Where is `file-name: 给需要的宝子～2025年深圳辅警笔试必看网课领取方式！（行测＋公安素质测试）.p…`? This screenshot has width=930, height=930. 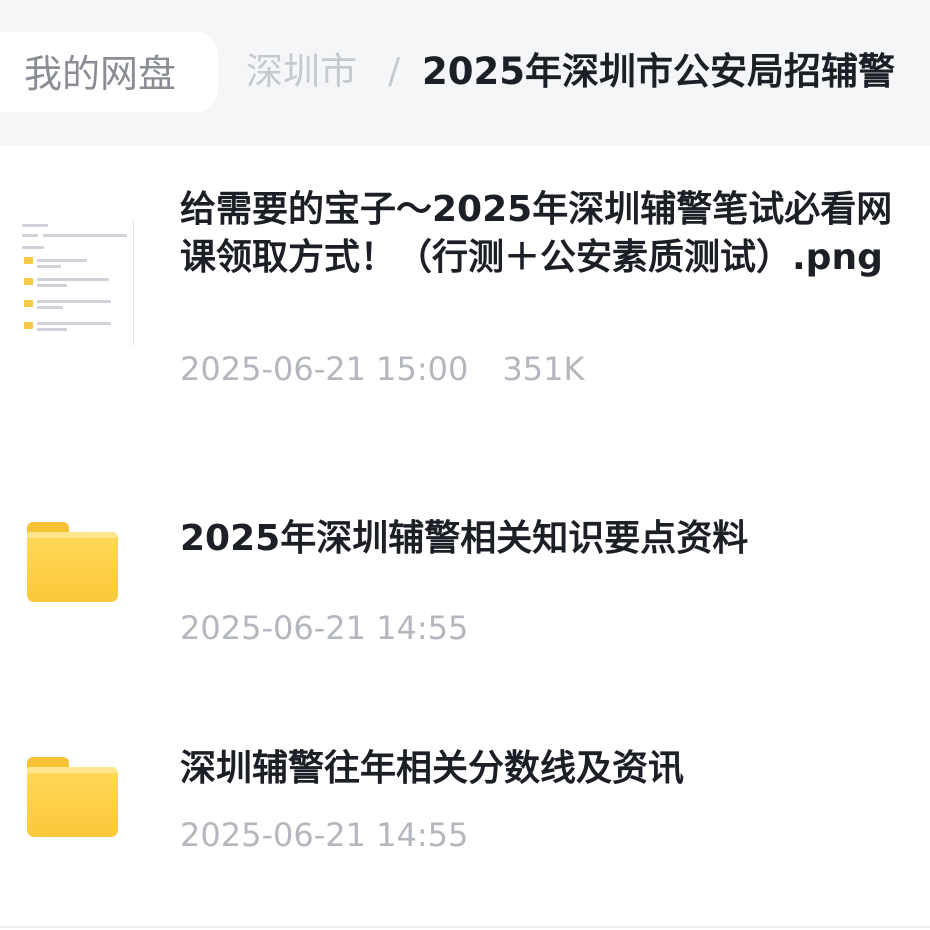
file-name: 给需要的宝子～2025年深圳辅警笔试必看网课领取方式！（行测＋公安素质测试）.p… is located at coordinates (536, 233).